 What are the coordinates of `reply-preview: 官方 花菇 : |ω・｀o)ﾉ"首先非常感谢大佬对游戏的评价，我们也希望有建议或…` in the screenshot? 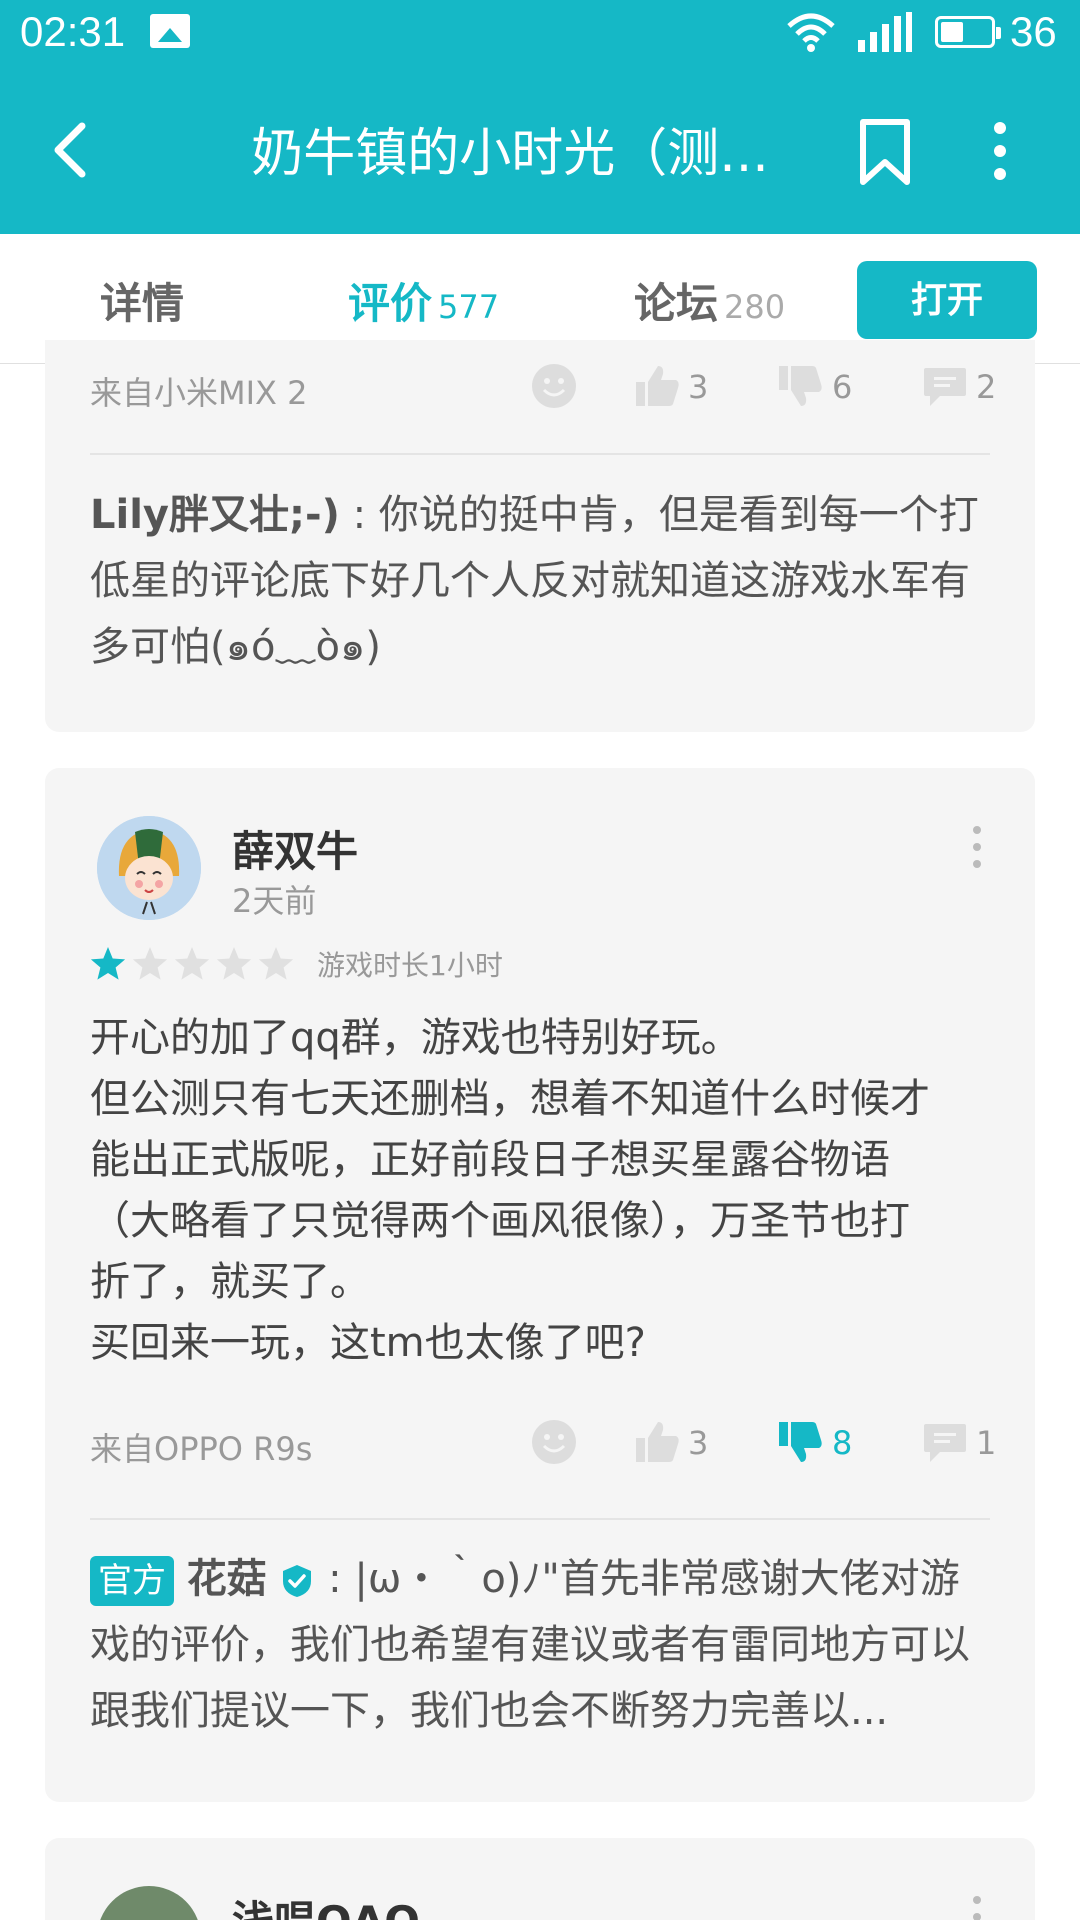 It's located at (540, 1645).